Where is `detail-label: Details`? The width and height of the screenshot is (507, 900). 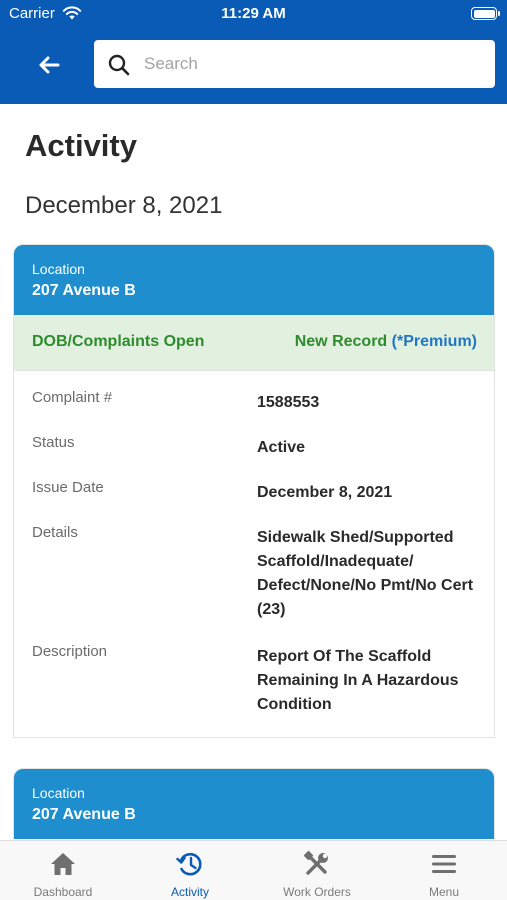 detail-label: Details is located at coordinates (55, 532).